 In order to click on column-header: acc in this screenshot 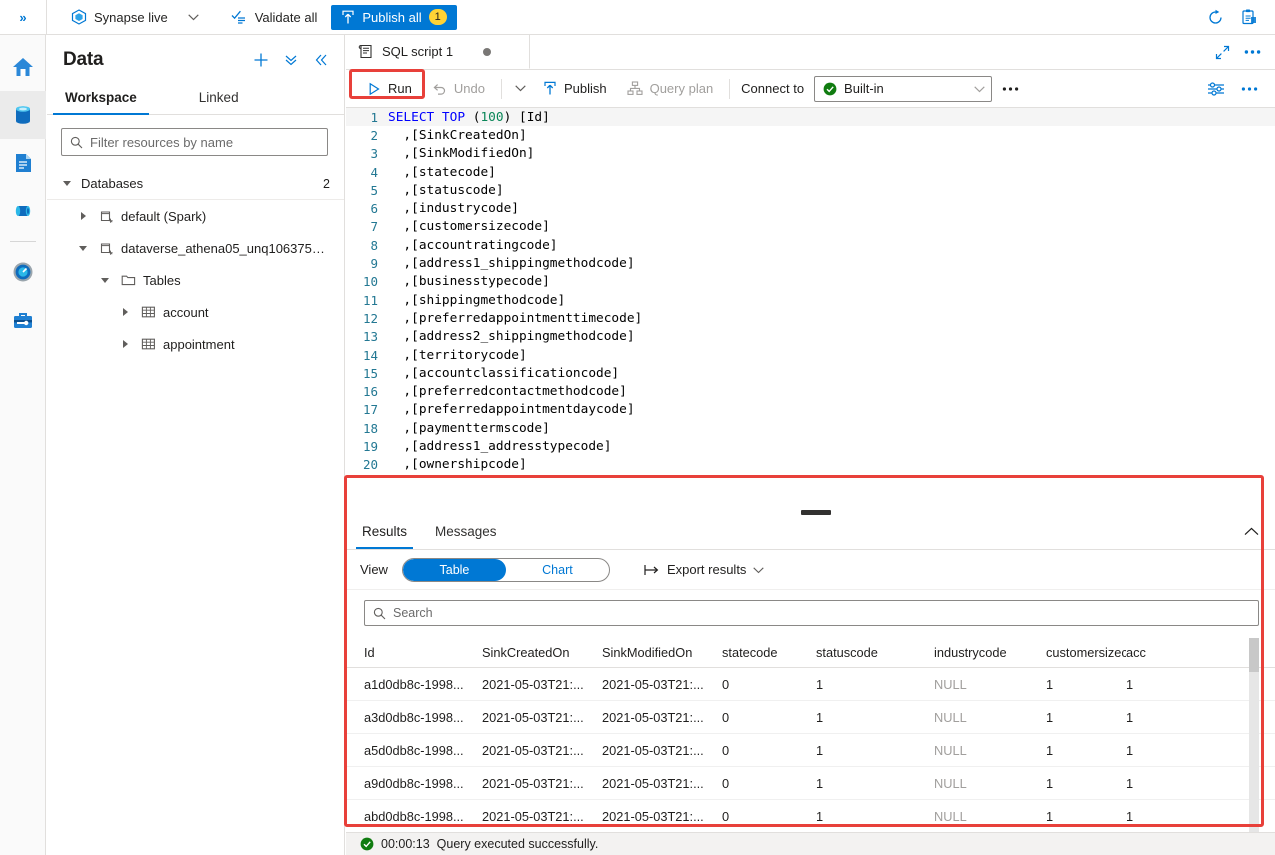, I will do `click(1161, 652)`.